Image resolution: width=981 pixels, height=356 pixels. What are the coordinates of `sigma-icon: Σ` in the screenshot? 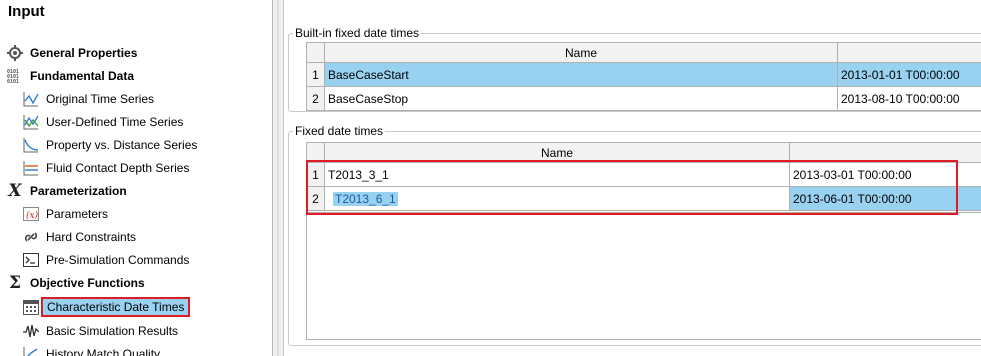 It's located at (15, 283).